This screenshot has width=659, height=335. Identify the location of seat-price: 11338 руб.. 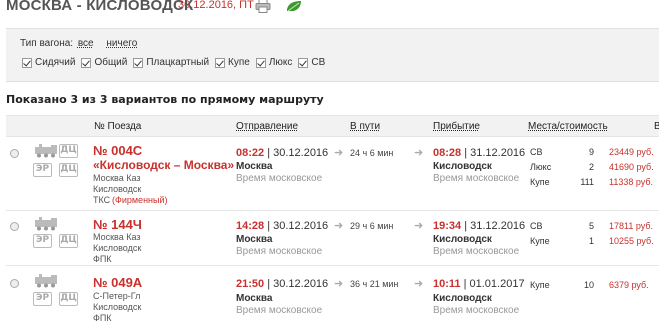
(631, 182).